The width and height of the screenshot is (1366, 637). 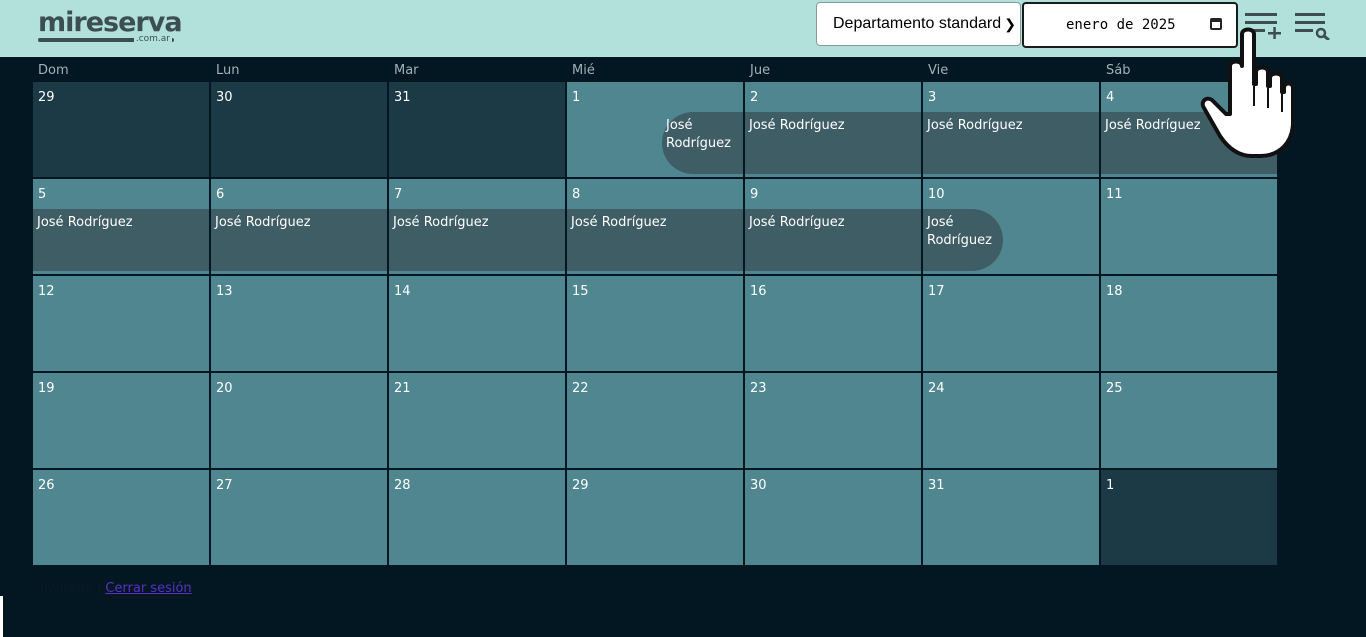 I want to click on weekday-label: Jue, so click(x=760, y=70).